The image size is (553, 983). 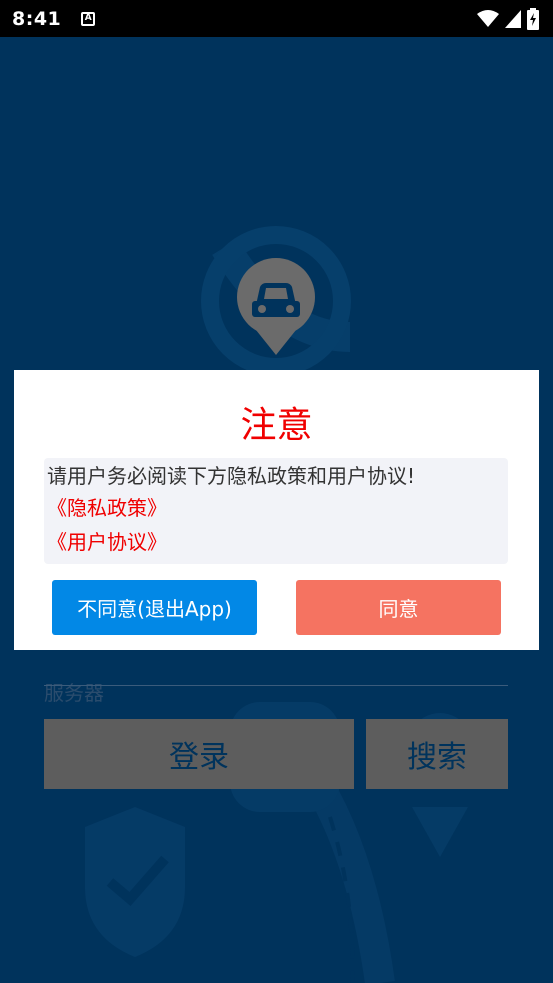 What do you see at coordinates (398, 607) in the screenshot?
I see `agree-button: 同意` at bounding box center [398, 607].